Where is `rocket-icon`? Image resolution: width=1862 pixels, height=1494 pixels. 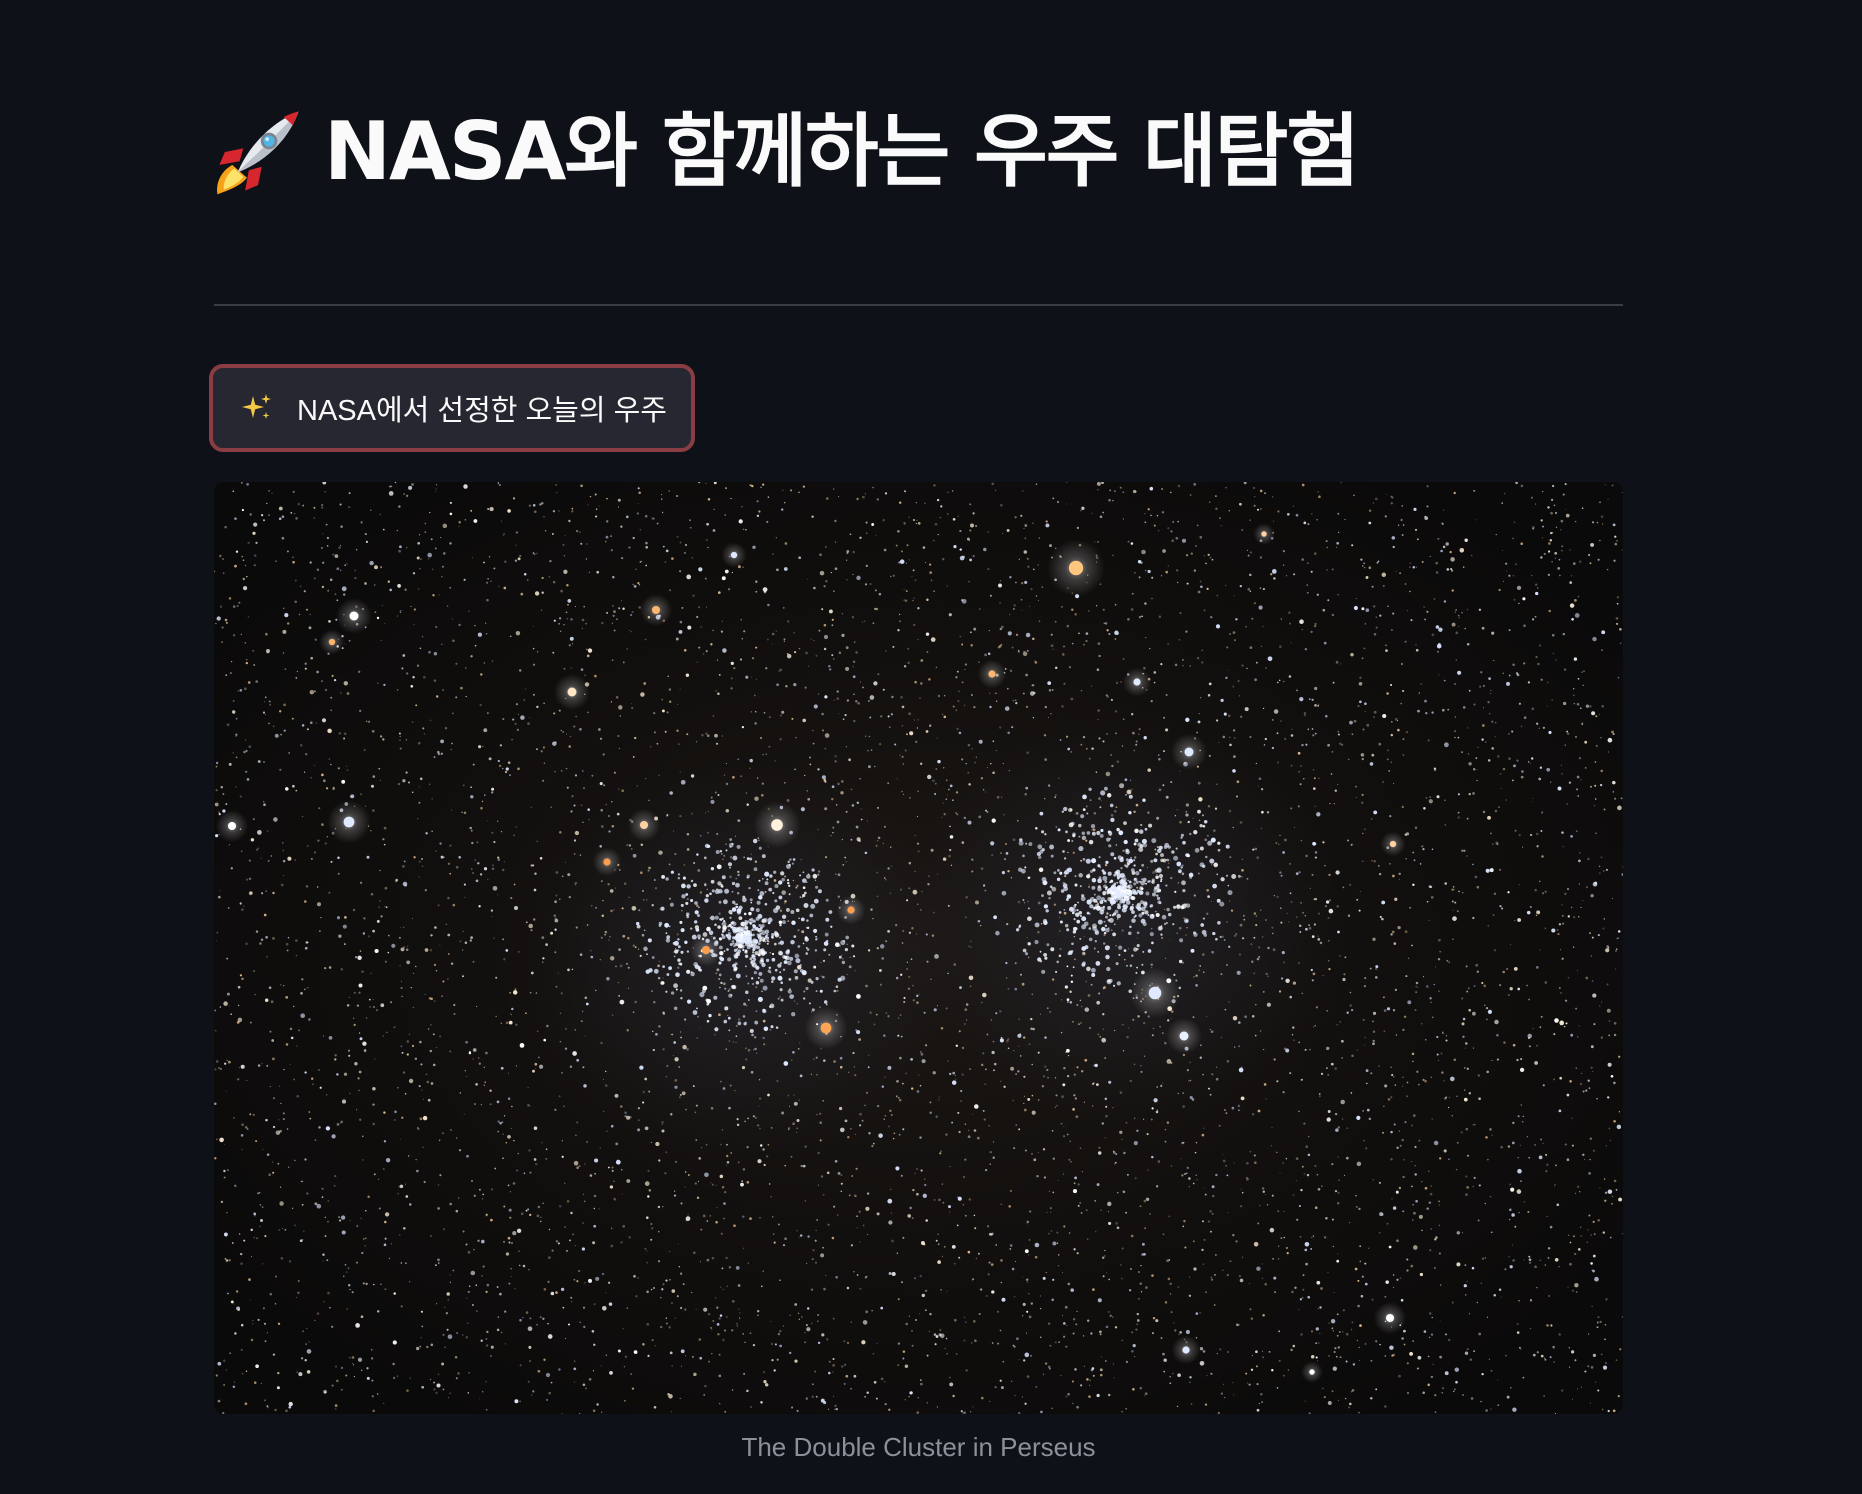
rocket-icon is located at coordinates (258, 153).